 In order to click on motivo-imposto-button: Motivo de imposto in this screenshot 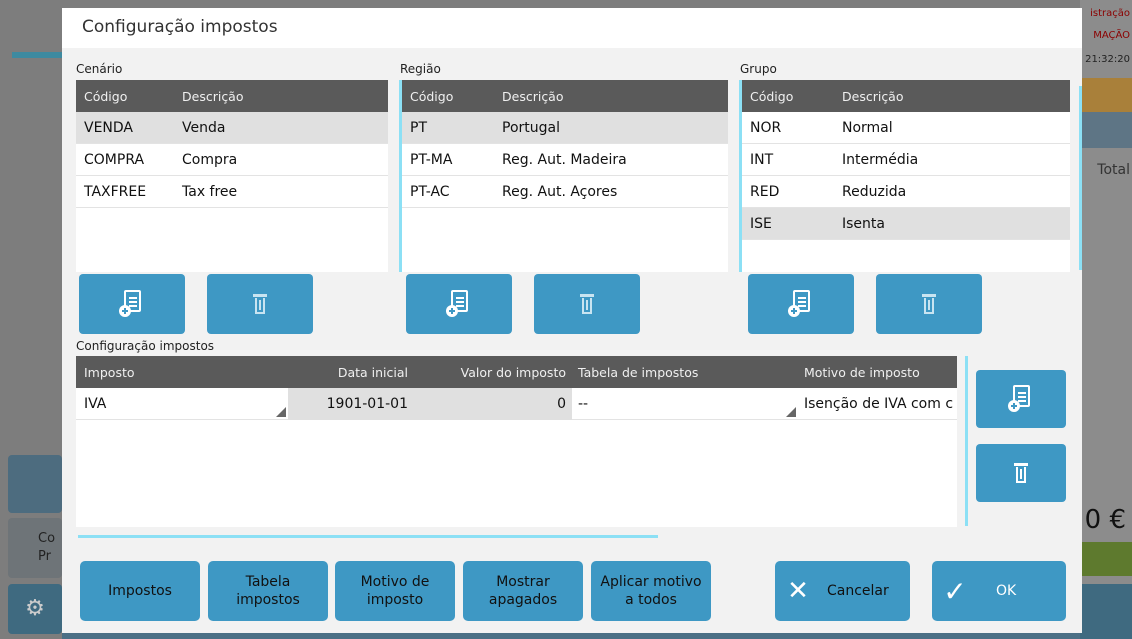, I will do `click(395, 591)`.